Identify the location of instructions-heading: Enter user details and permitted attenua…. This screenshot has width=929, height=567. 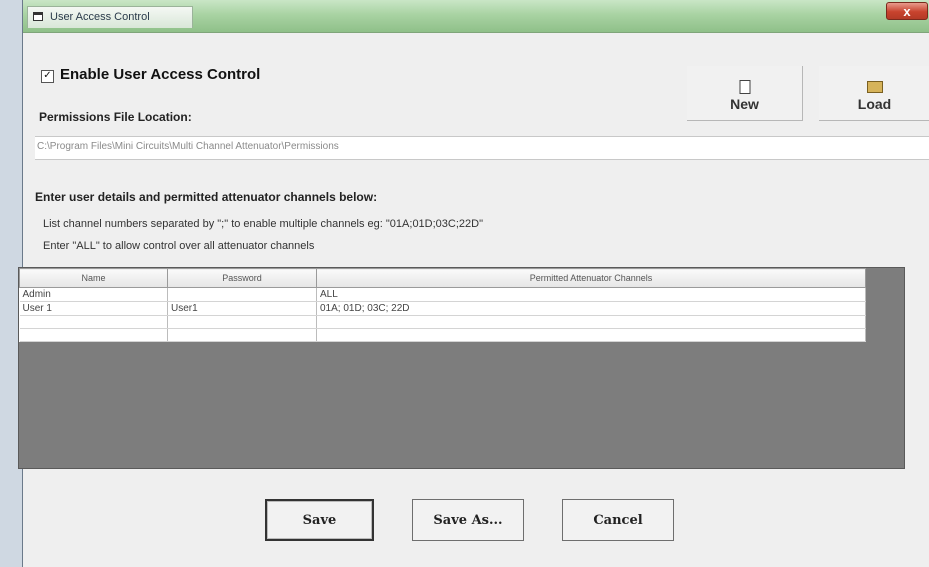
(206, 197).